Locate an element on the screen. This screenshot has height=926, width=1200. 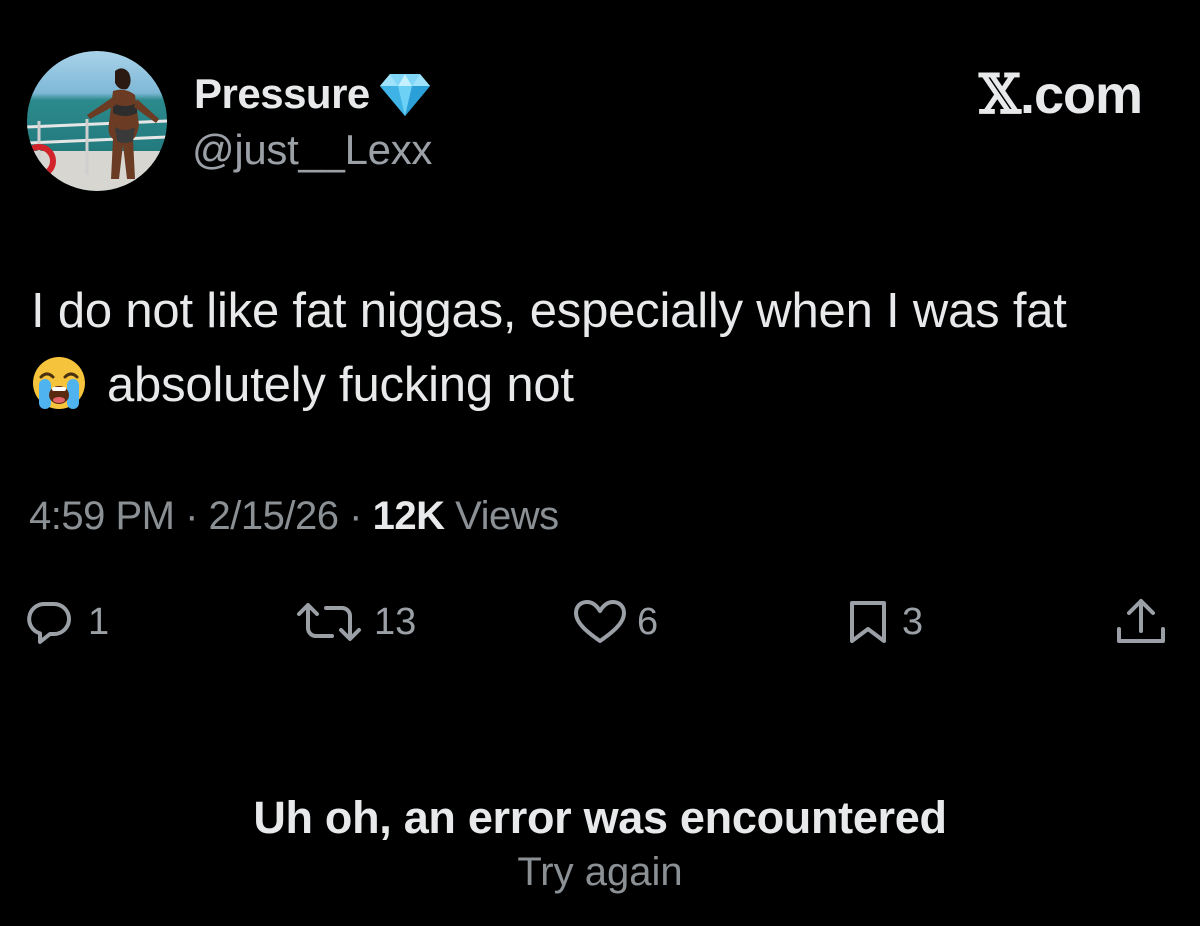
views-label: Views is located at coordinates (507, 516).